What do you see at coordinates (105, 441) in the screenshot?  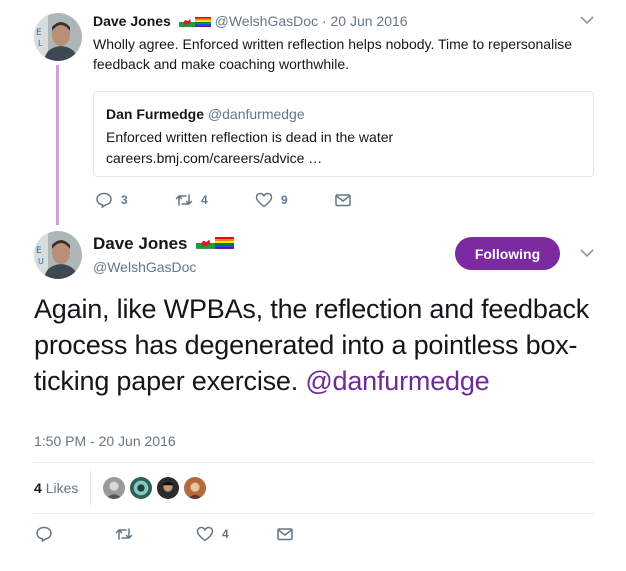 I see `tweet-timestamp: 1:50 PM - 20 Jun 2016` at bounding box center [105, 441].